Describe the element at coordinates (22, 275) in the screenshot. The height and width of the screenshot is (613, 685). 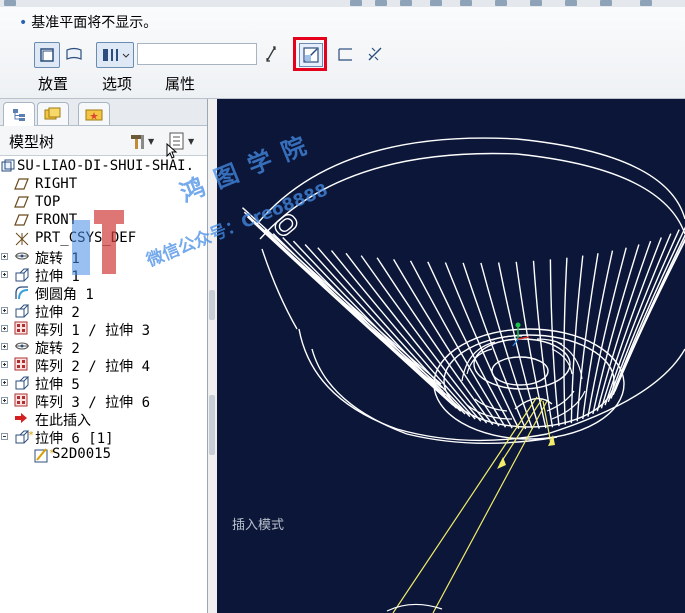
I see `extrude-icon` at that location.